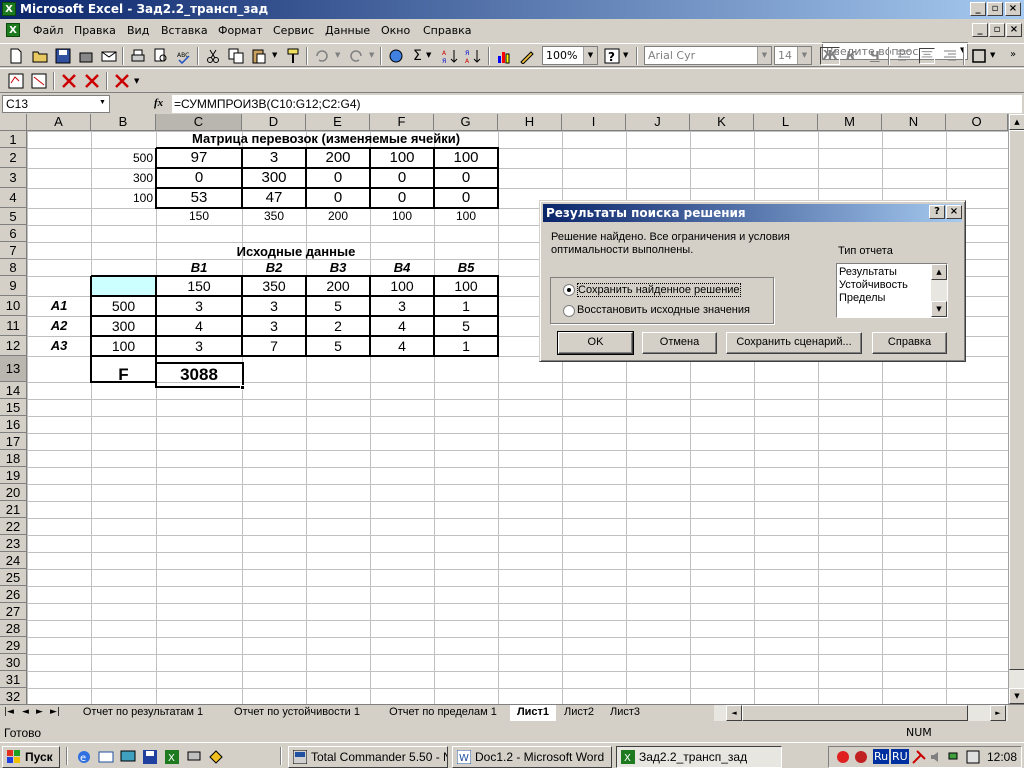 This screenshot has width=1024, height=768. I want to click on outlook-icon, so click(106, 757).